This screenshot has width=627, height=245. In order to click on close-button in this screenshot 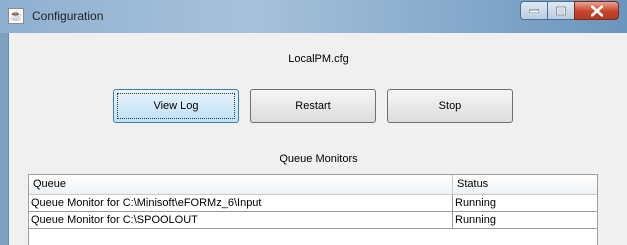, I will do `click(596, 10)`.